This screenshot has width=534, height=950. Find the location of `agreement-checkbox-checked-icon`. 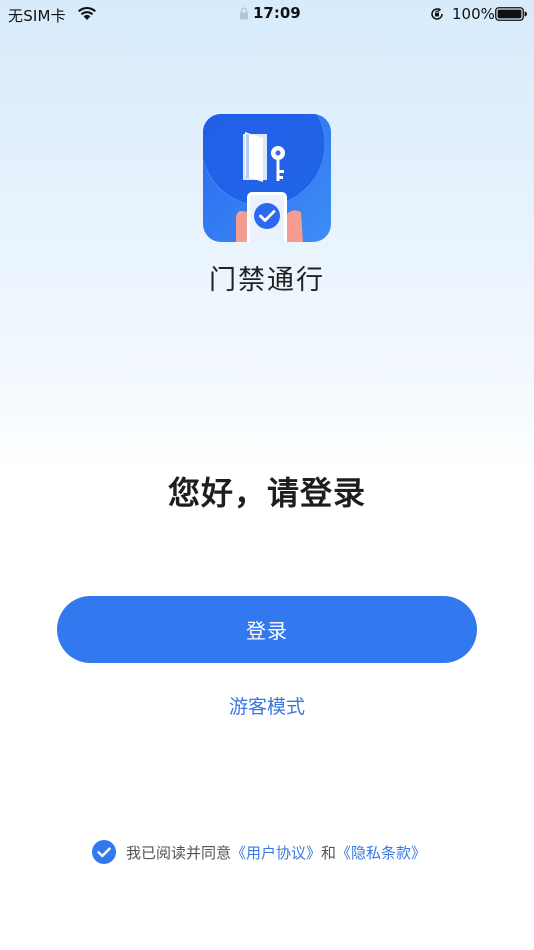

agreement-checkbox-checked-icon is located at coordinates (104, 852).